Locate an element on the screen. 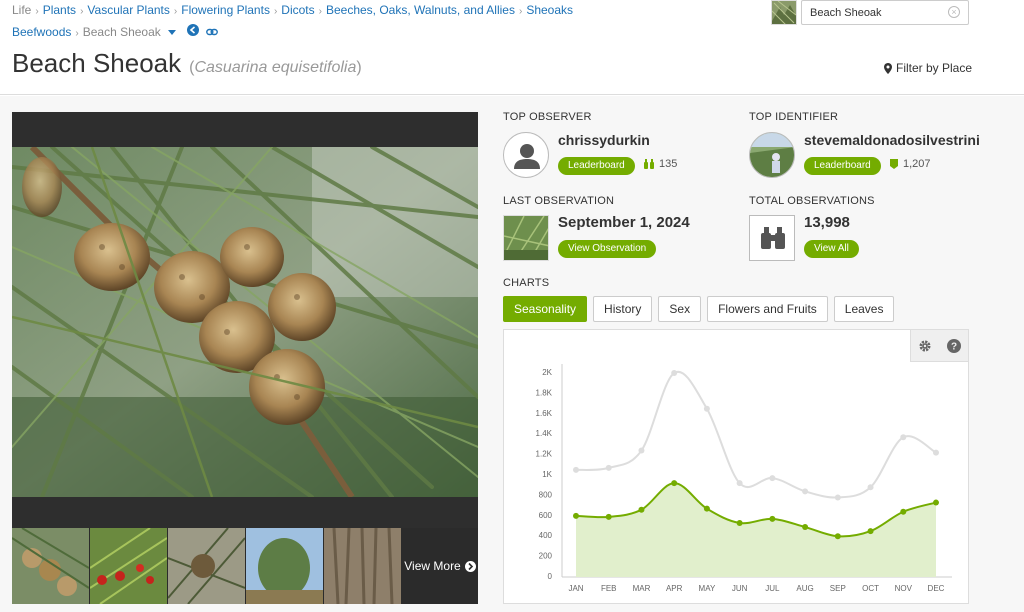  arrow-left-circle-icon is located at coordinates (193, 32).